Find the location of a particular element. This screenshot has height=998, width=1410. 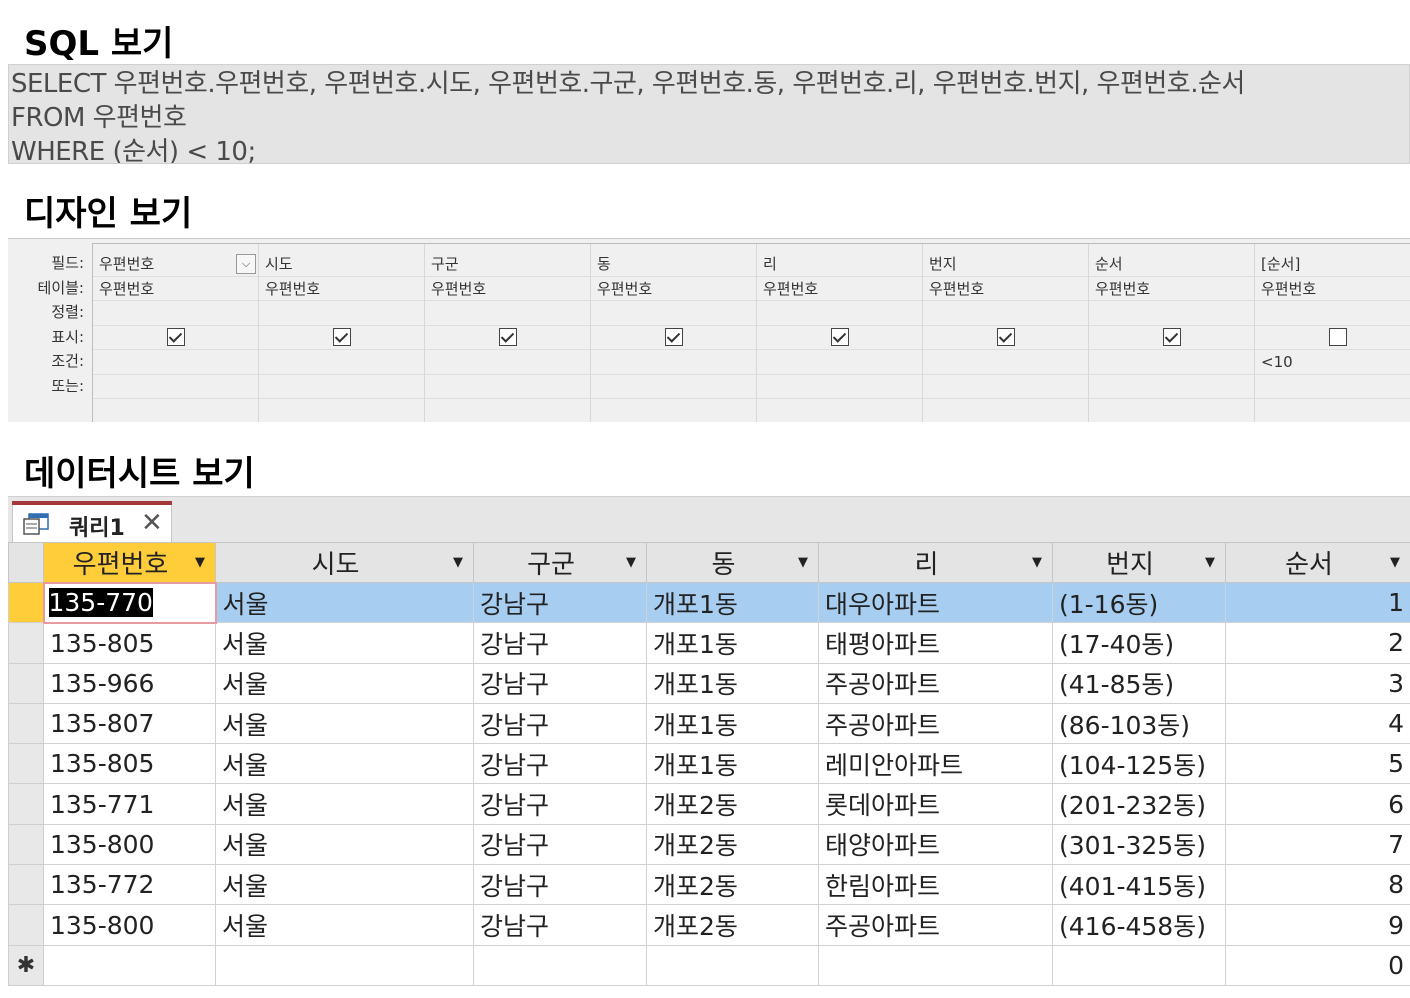

table-cell: (104-125동) is located at coordinates (1139, 764).